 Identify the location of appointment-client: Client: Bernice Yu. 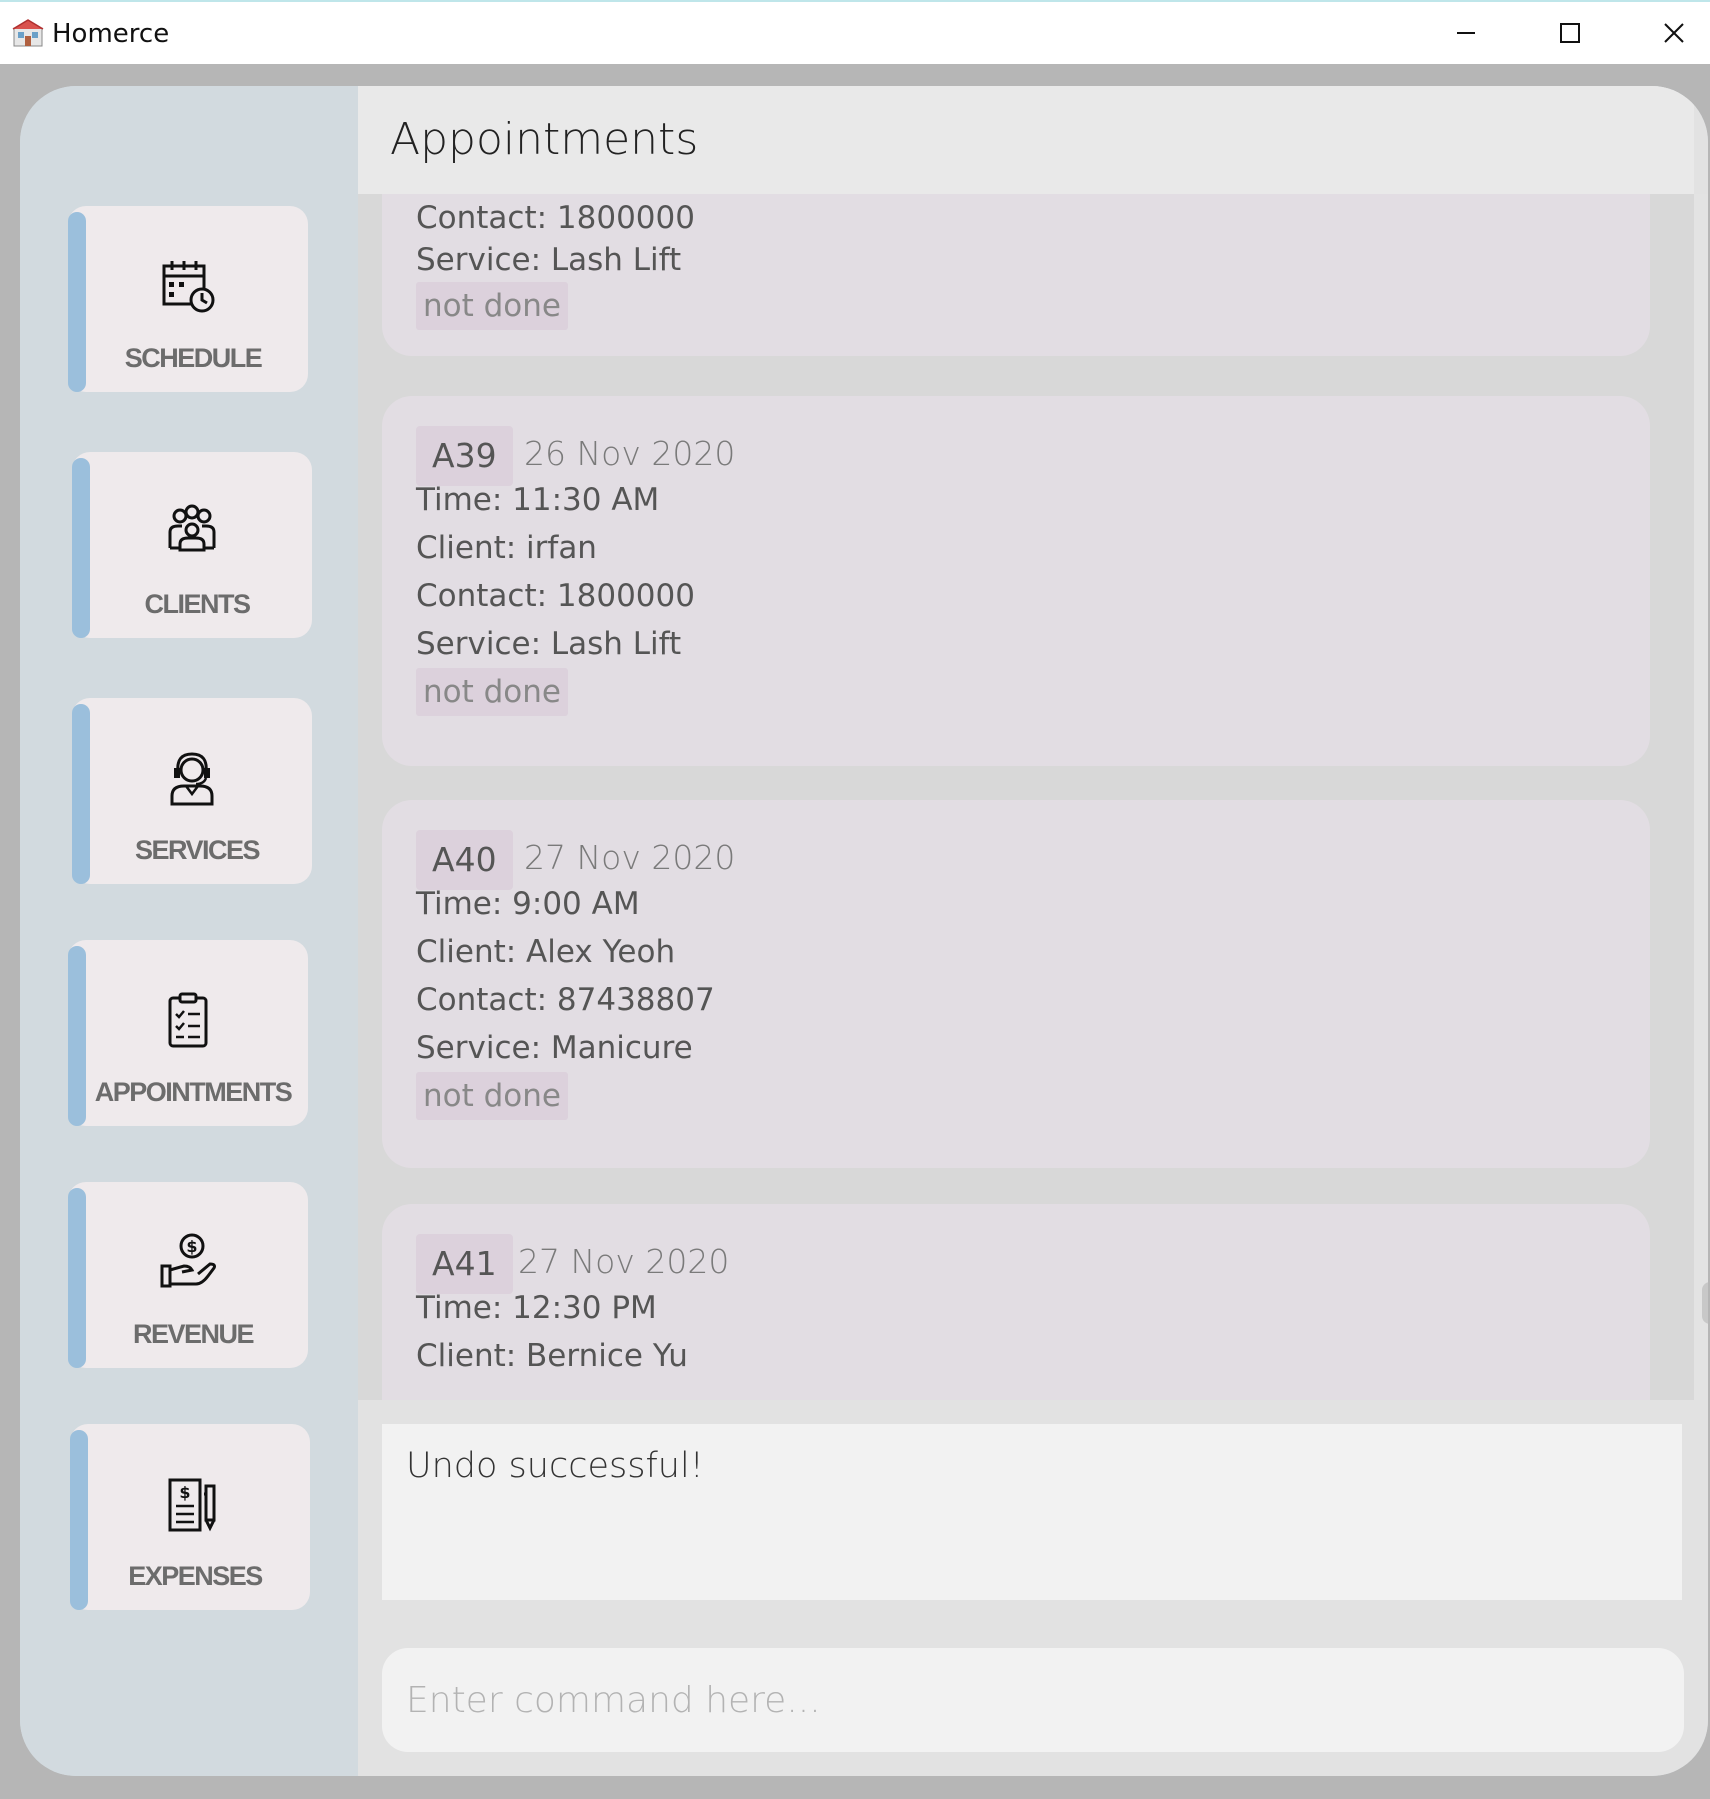
(552, 1356).